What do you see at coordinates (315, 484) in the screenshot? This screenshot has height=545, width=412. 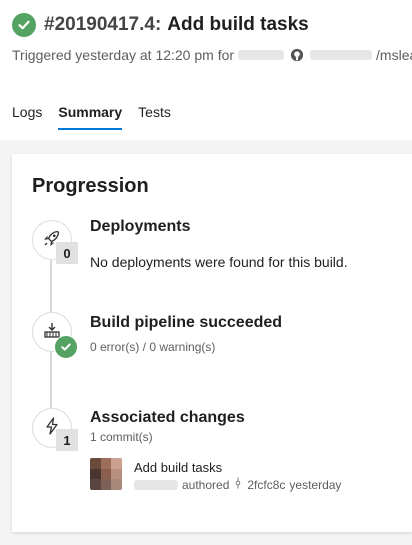 I see `commit-when: yesterday` at bounding box center [315, 484].